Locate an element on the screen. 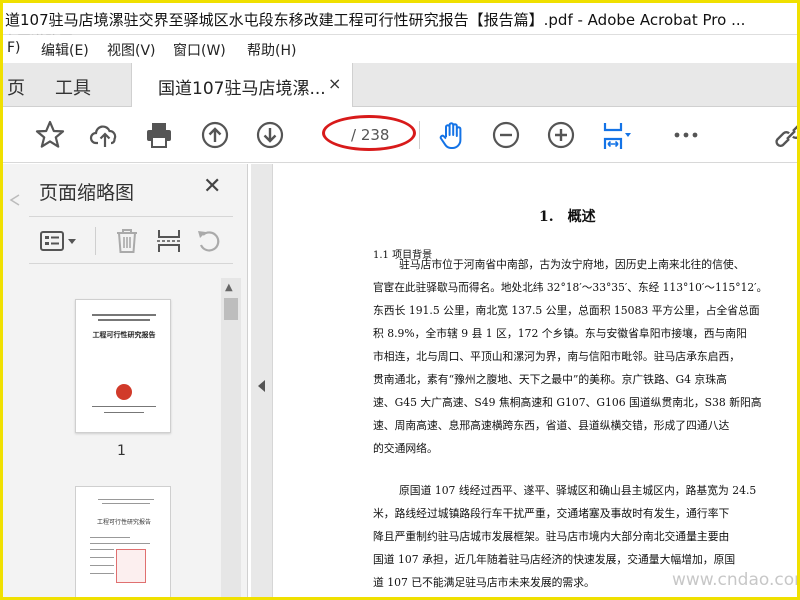  body-text-line: 速、周南高速、息邢高速横跨东西，省道、县道纵横交错，形成了四通八达 is located at coordinates (551, 425).